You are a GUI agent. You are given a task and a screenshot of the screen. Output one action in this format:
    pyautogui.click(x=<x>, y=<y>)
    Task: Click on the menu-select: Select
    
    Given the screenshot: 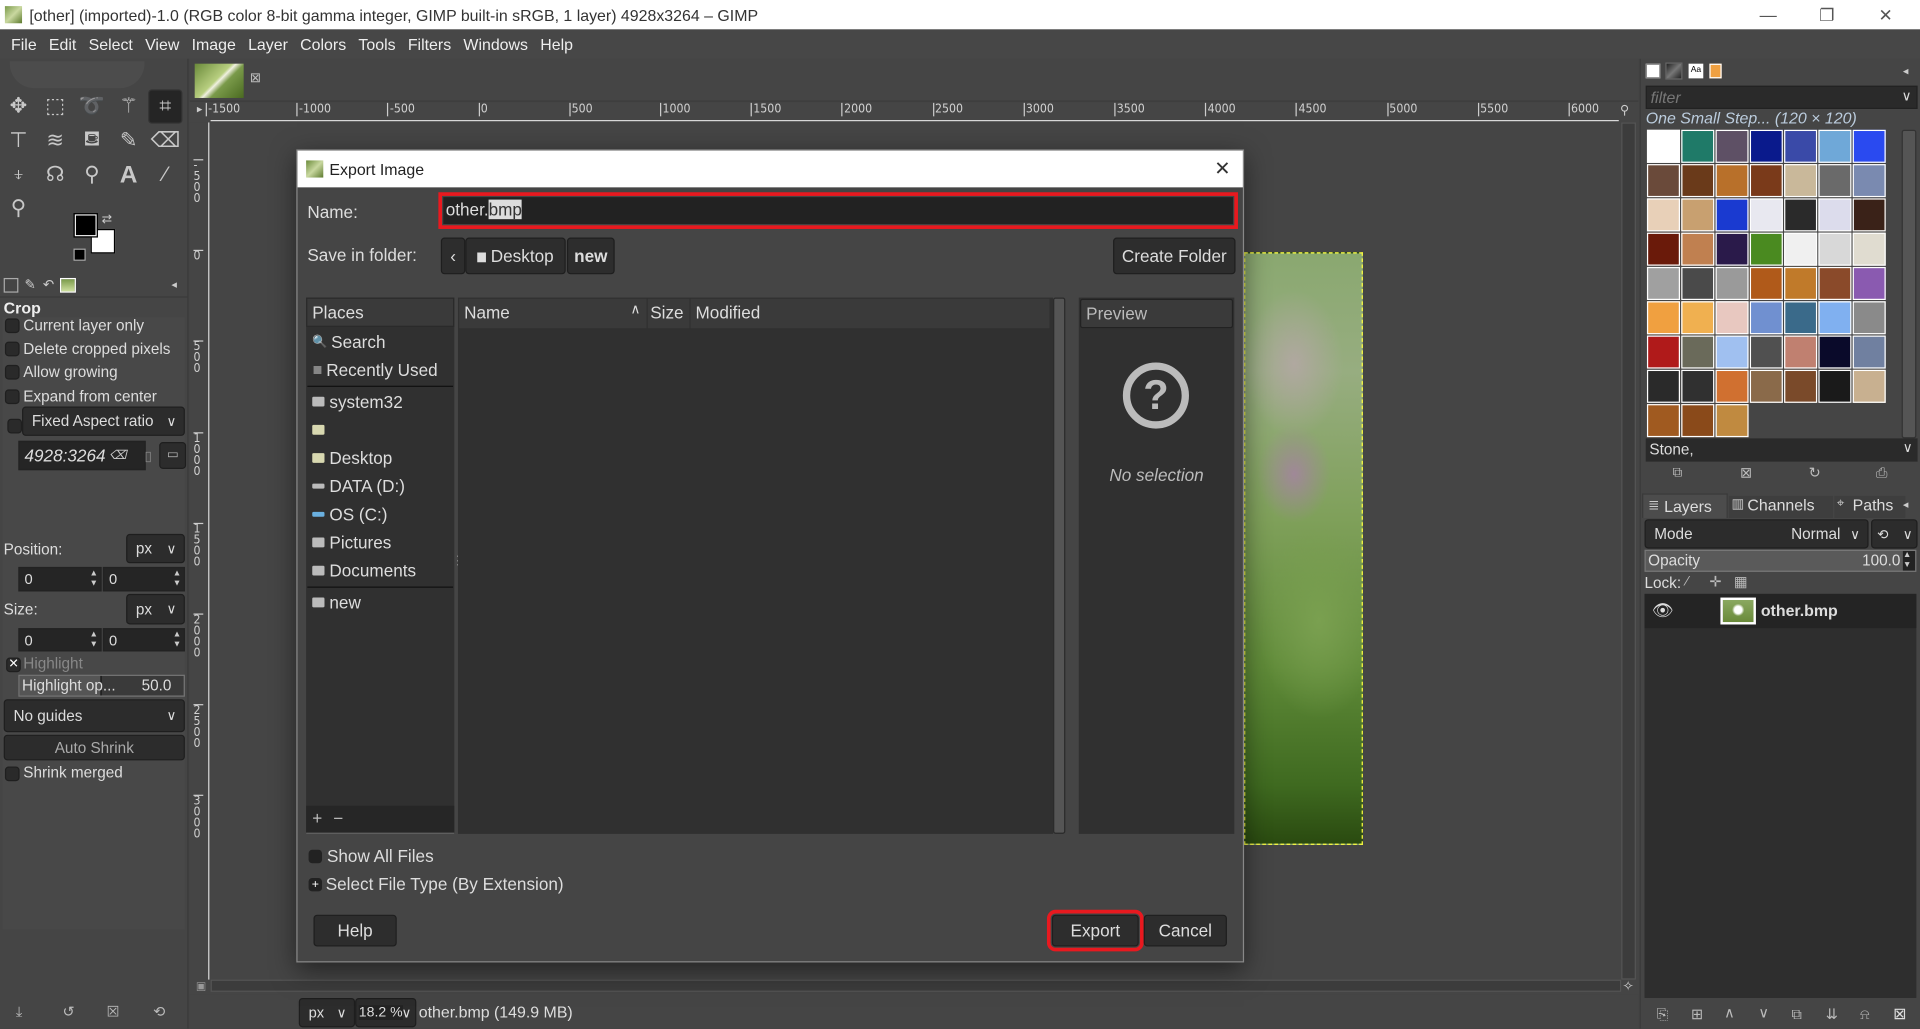 What is the action you would take?
    pyautogui.click(x=110, y=44)
    